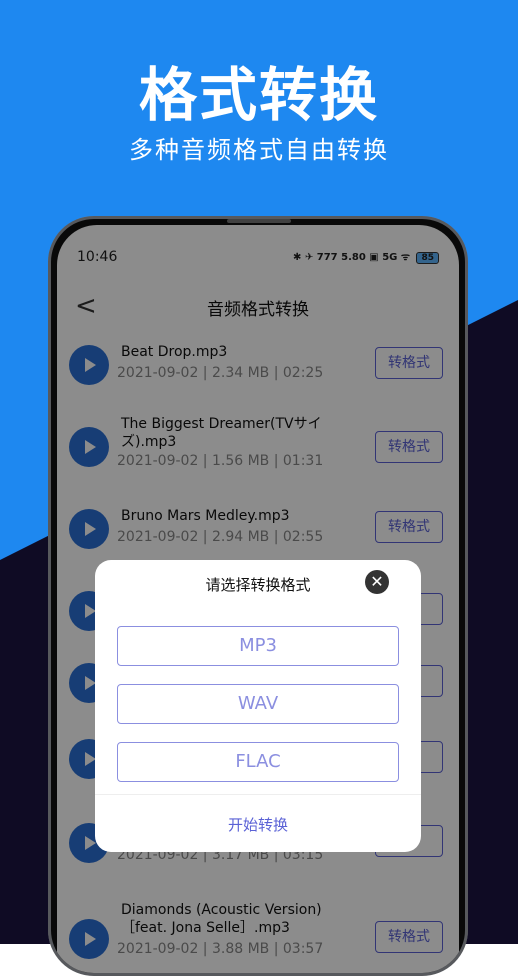  I want to click on format-option-wav: WAV, so click(258, 704).